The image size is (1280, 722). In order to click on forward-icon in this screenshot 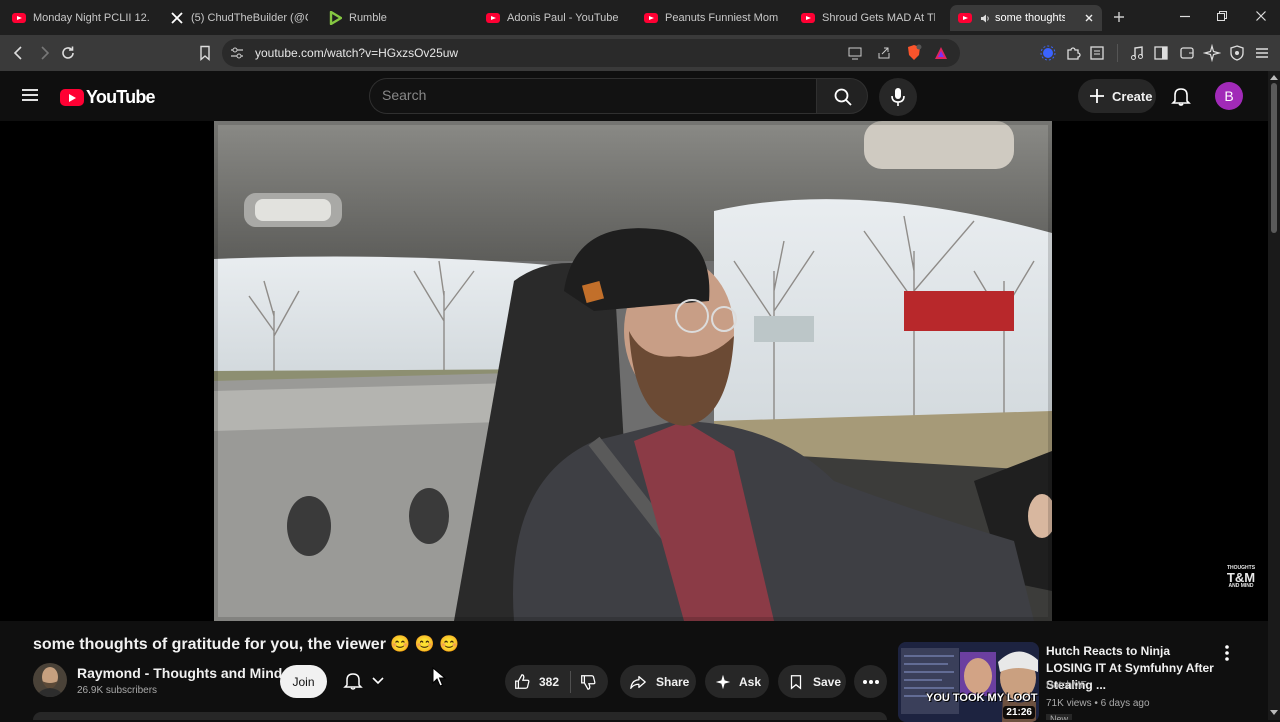, I will do `click(44, 53)`.